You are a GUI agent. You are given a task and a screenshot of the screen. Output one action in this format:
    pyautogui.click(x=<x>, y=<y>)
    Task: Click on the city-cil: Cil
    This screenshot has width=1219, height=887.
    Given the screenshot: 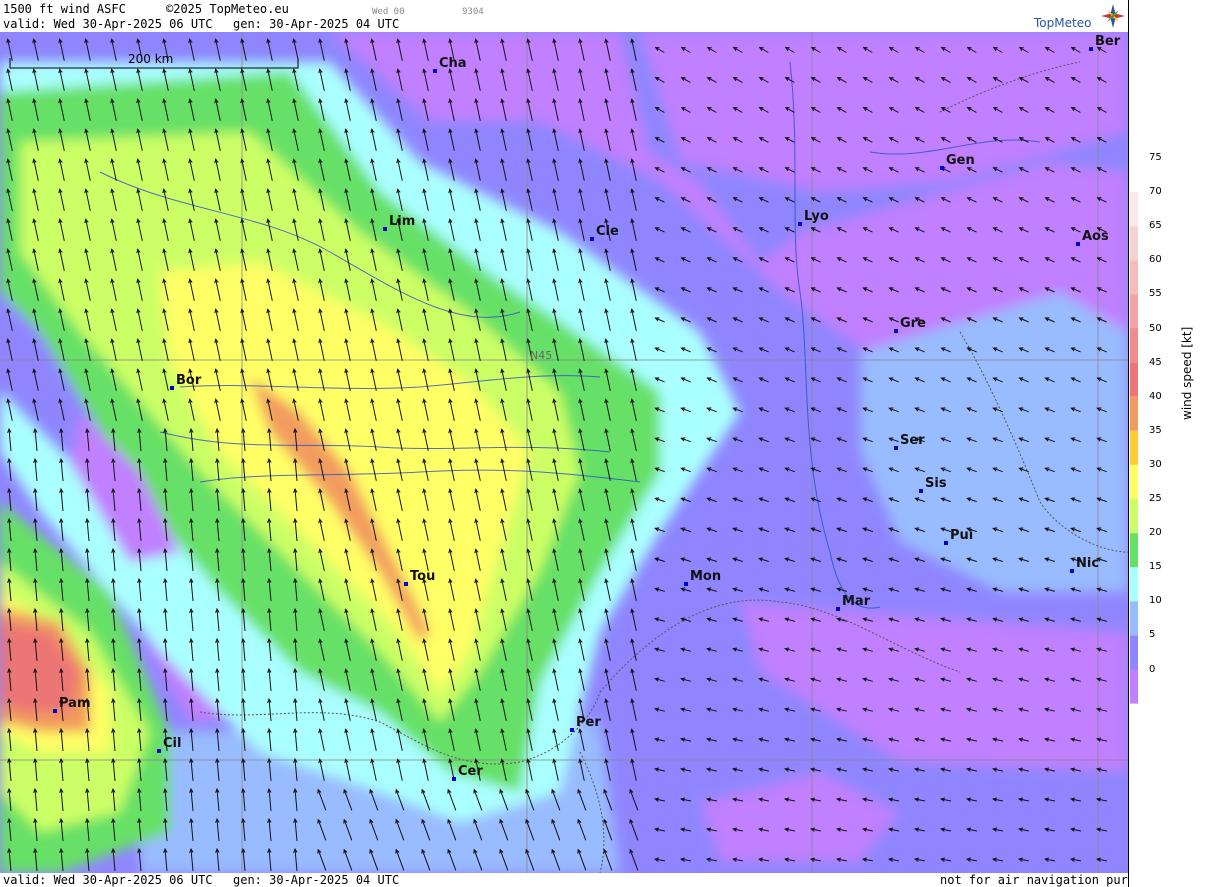 What is the action you would take?
    pyautogui.click(x=169, y=744)
    